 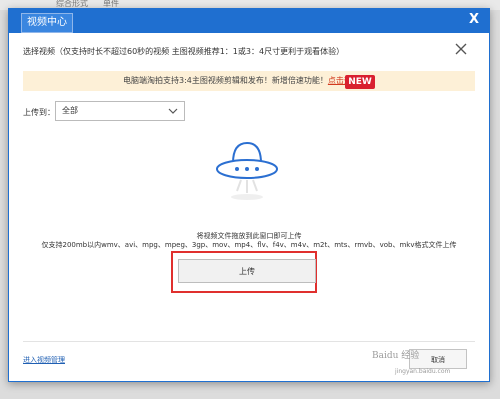 I want to click on upload-to-select: 全部, so click(x=120, y=111).